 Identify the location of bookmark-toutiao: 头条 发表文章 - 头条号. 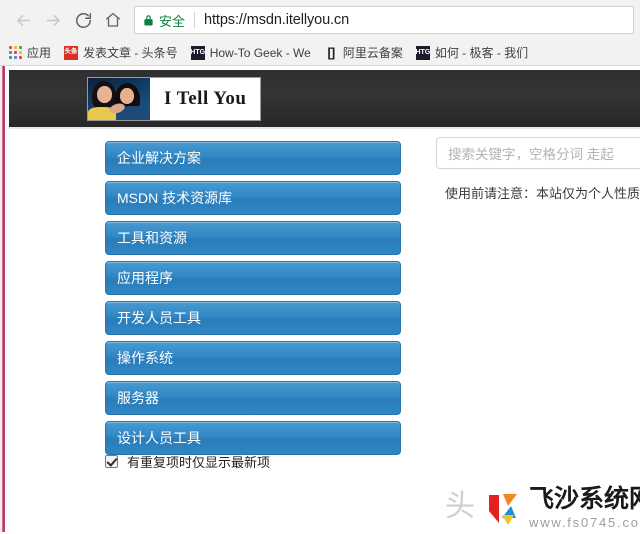
(121, 52).